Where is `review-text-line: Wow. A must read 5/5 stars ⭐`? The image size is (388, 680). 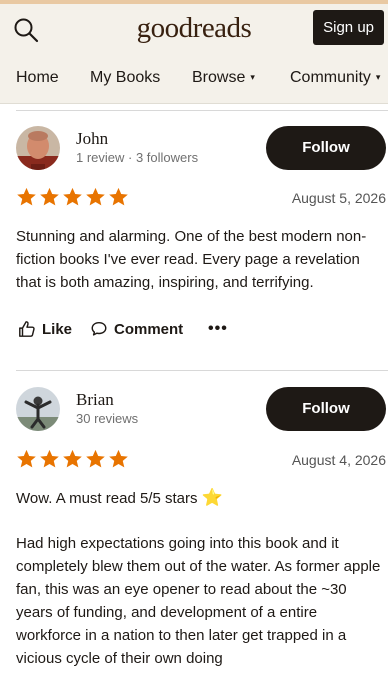 review-text-line: Wow. A must read 5/5 stars ⭐ is located at coordinates (200, 498).